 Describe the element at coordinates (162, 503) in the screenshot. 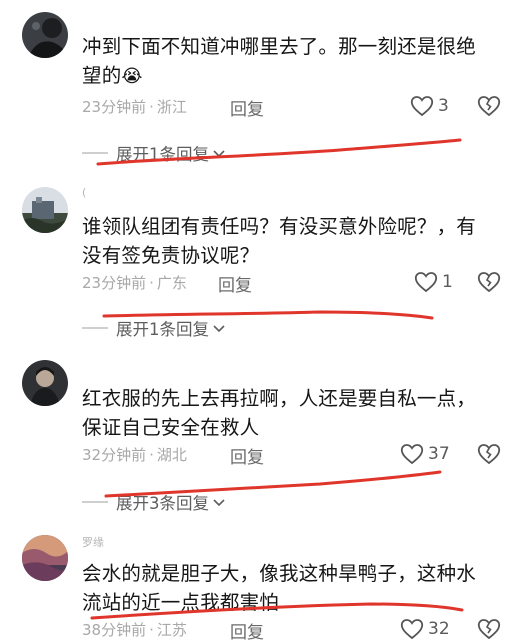

I see `expand-replies-label: 展开3条回复` at that location.